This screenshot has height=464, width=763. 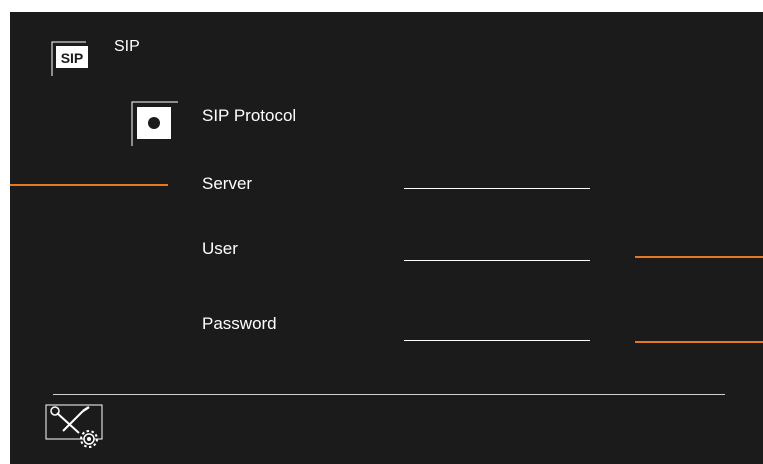 What do you see at coordinates (497, 251) in the screenshot?
I see `user-input` at bounding box center [497, 251].